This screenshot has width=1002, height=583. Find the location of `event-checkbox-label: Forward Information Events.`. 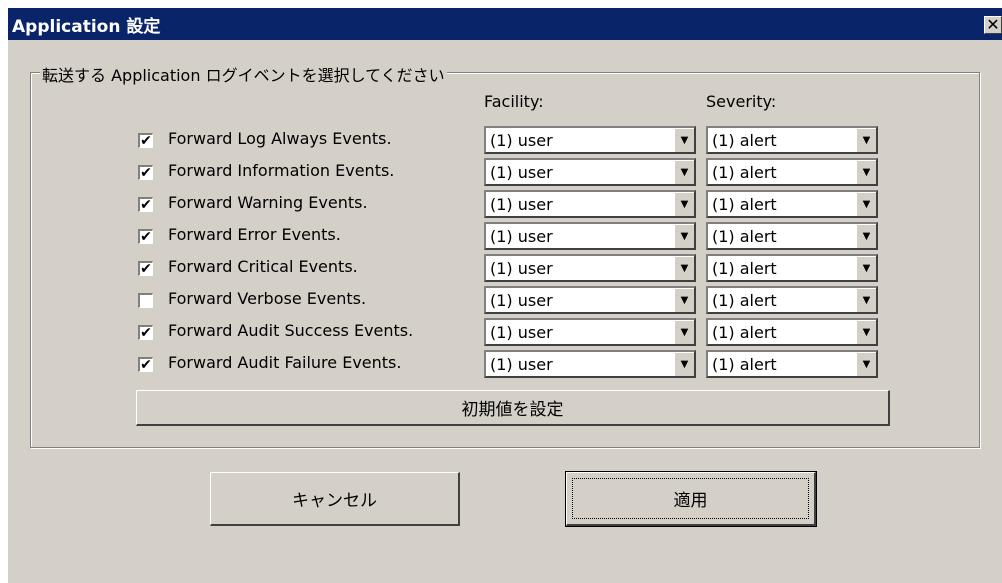

event-checkbox-label: Forward Information Events. is located at coordinates (281, 170).